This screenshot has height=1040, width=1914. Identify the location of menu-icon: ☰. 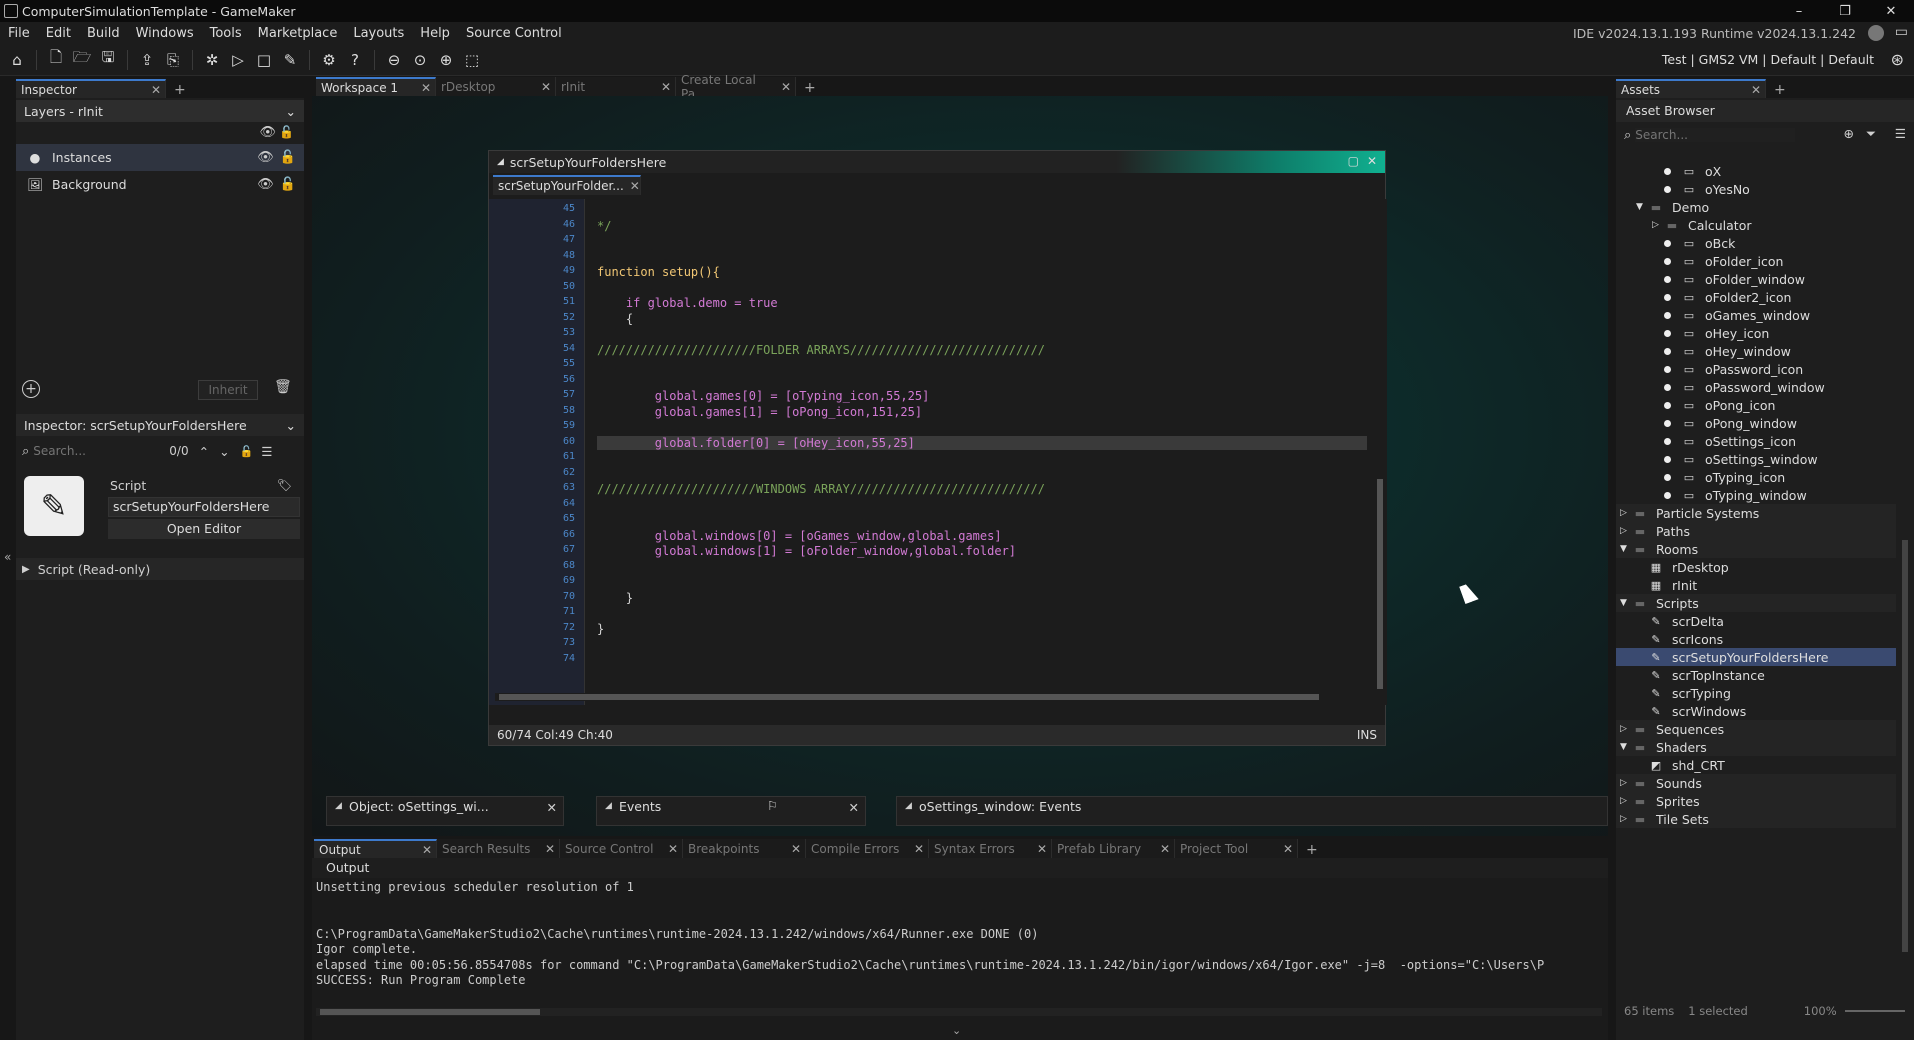
(1900, 133).